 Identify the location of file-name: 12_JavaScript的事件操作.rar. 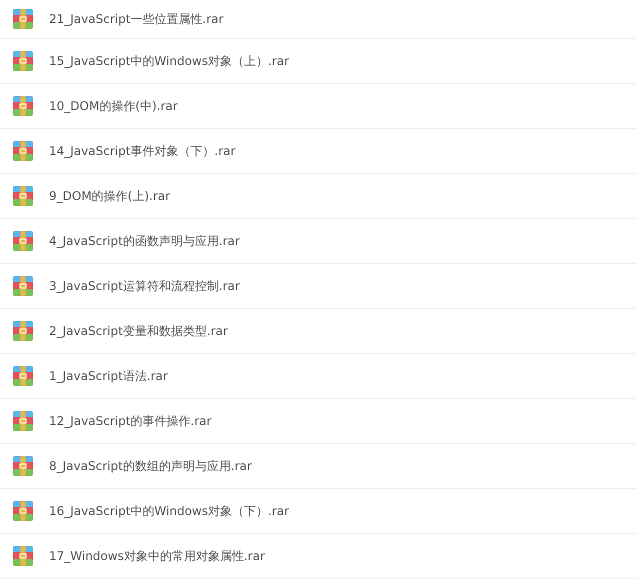
(130, 421).